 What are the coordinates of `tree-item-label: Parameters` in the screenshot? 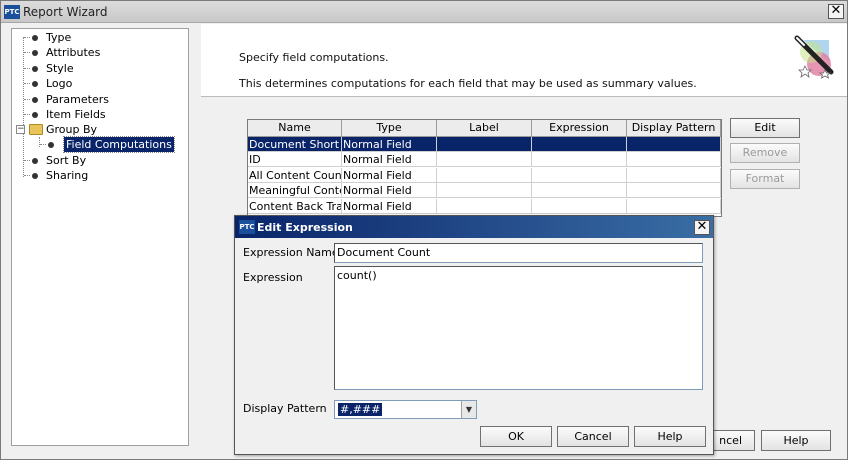 It's located at (77, 99).